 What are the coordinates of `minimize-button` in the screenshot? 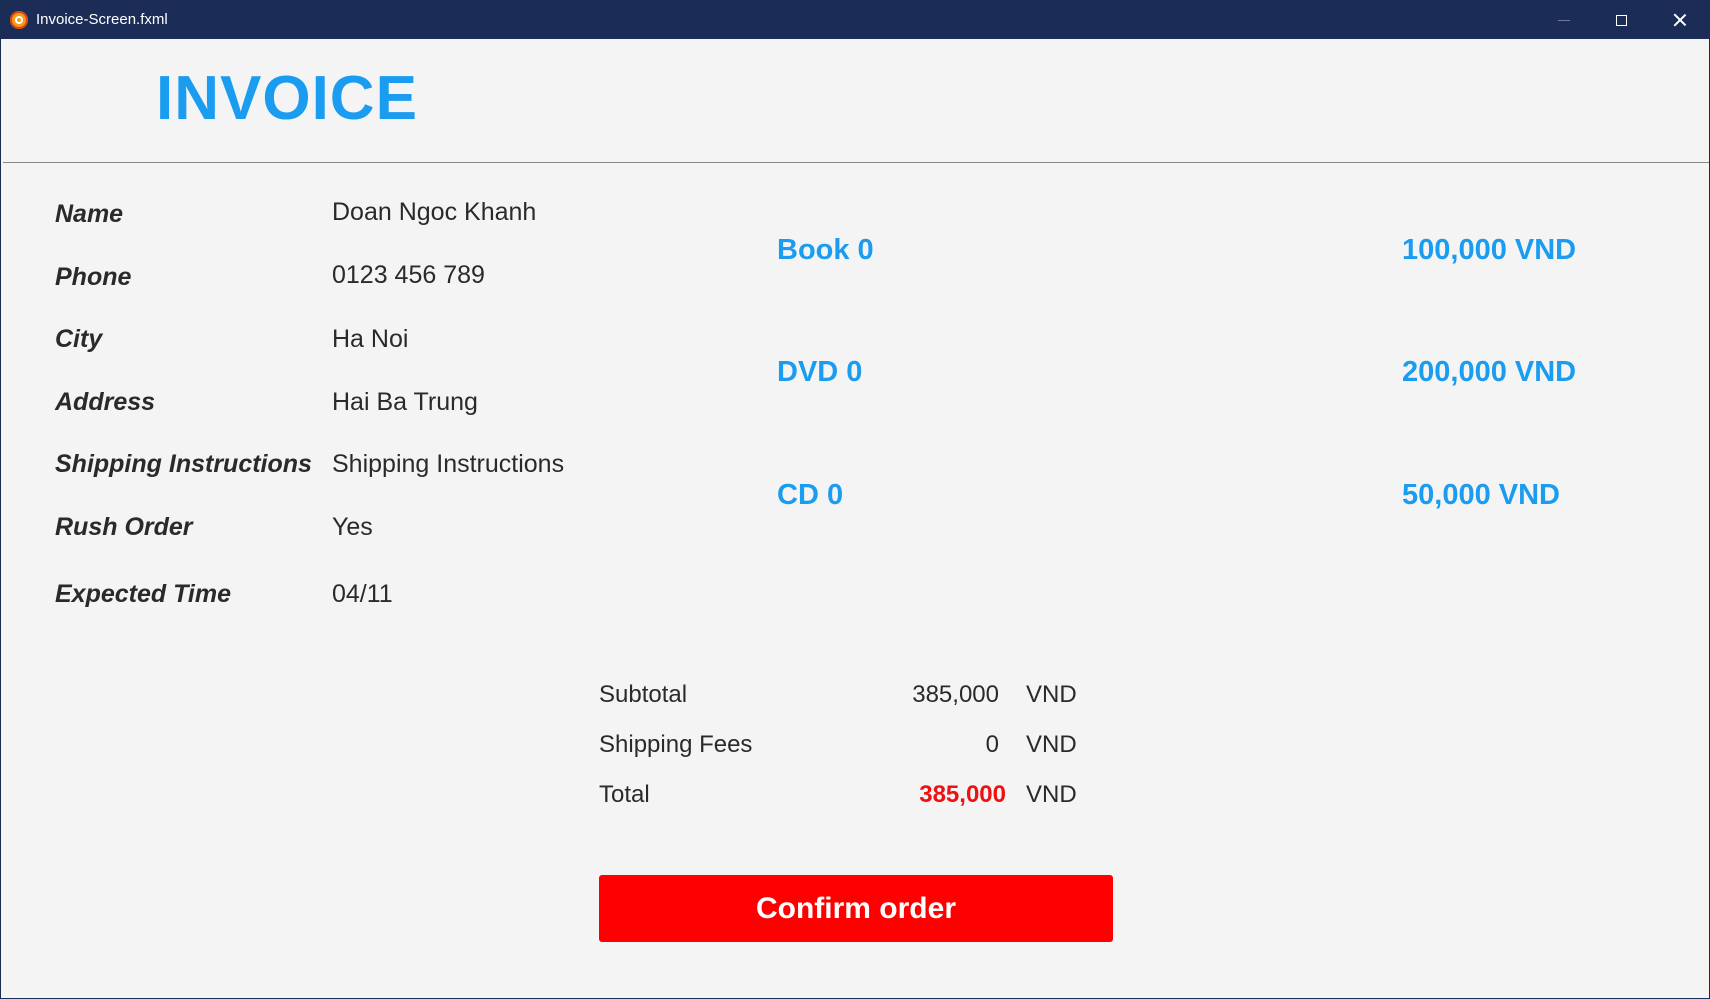 It's located at (1564, 20).